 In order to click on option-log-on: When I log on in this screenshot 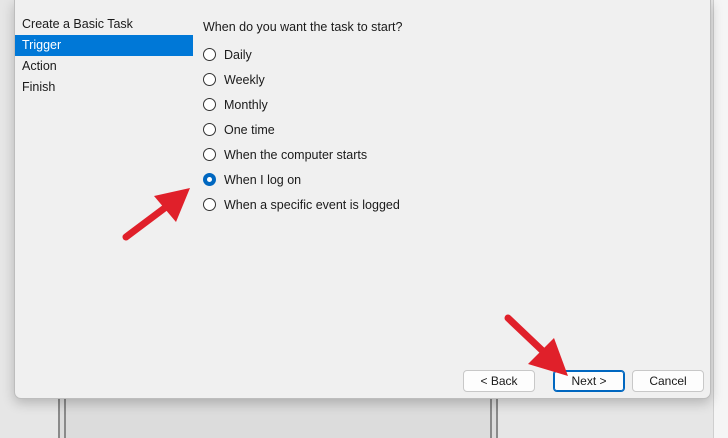, I will do `click(302, 179)`.